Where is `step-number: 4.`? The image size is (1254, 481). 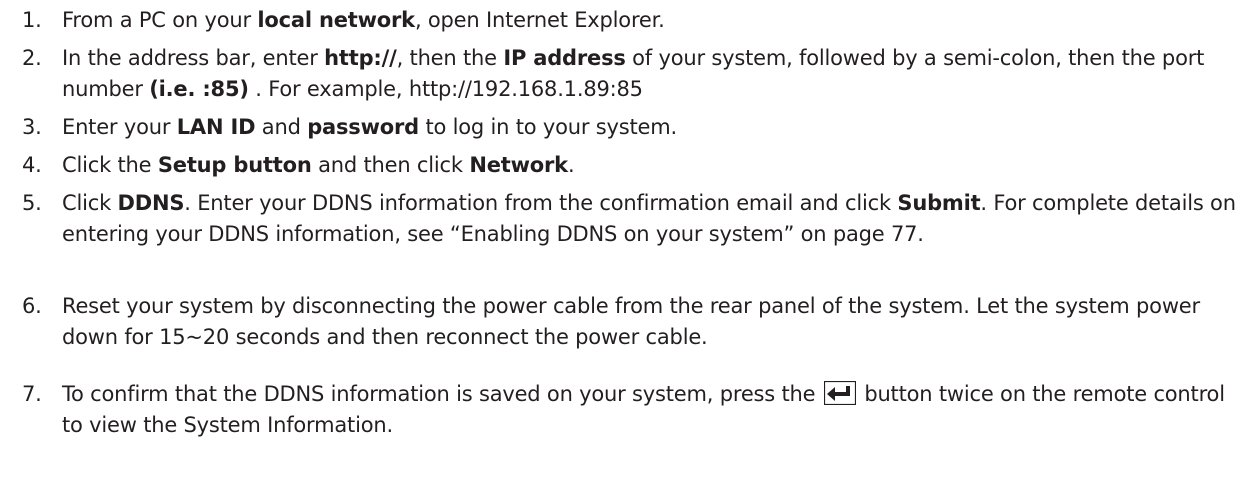 step-number: 4. is located at coordinates (32, 165).